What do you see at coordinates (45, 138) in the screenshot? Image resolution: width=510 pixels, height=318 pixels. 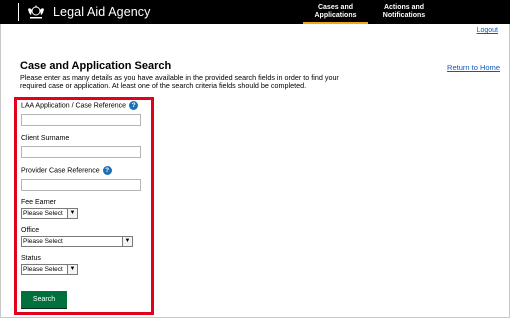 I see `client-surname-label: Client Surname` at bounding box center [45, 138].